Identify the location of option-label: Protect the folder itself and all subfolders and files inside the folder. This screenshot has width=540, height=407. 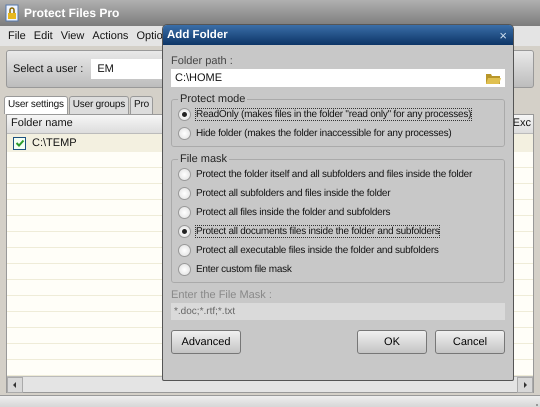
(334, 174).